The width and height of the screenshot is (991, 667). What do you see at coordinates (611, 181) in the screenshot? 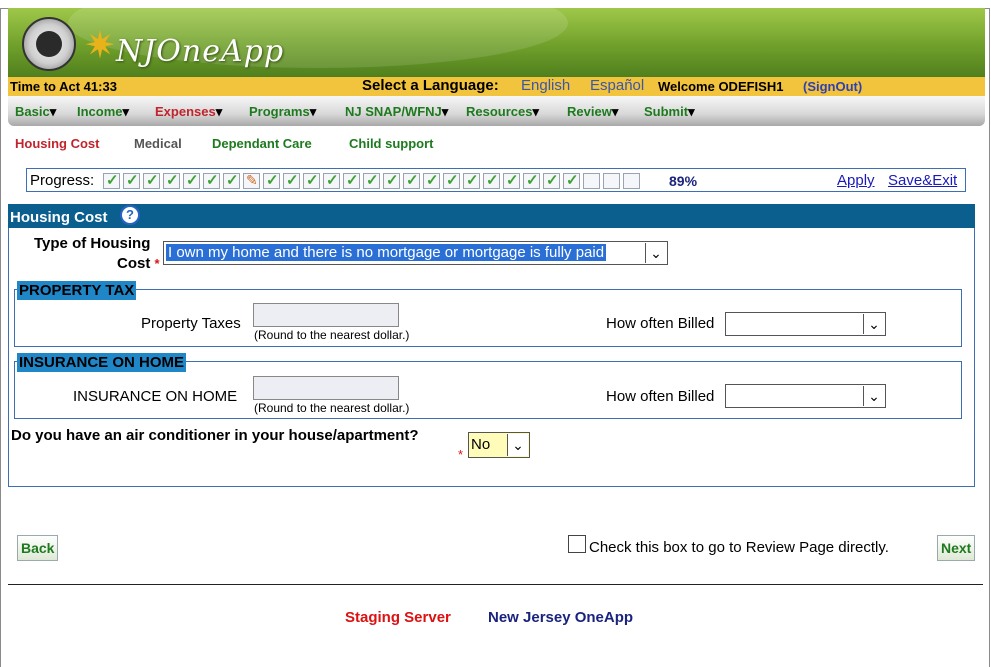
I see `progress-step` at bounding box center [611, 181].